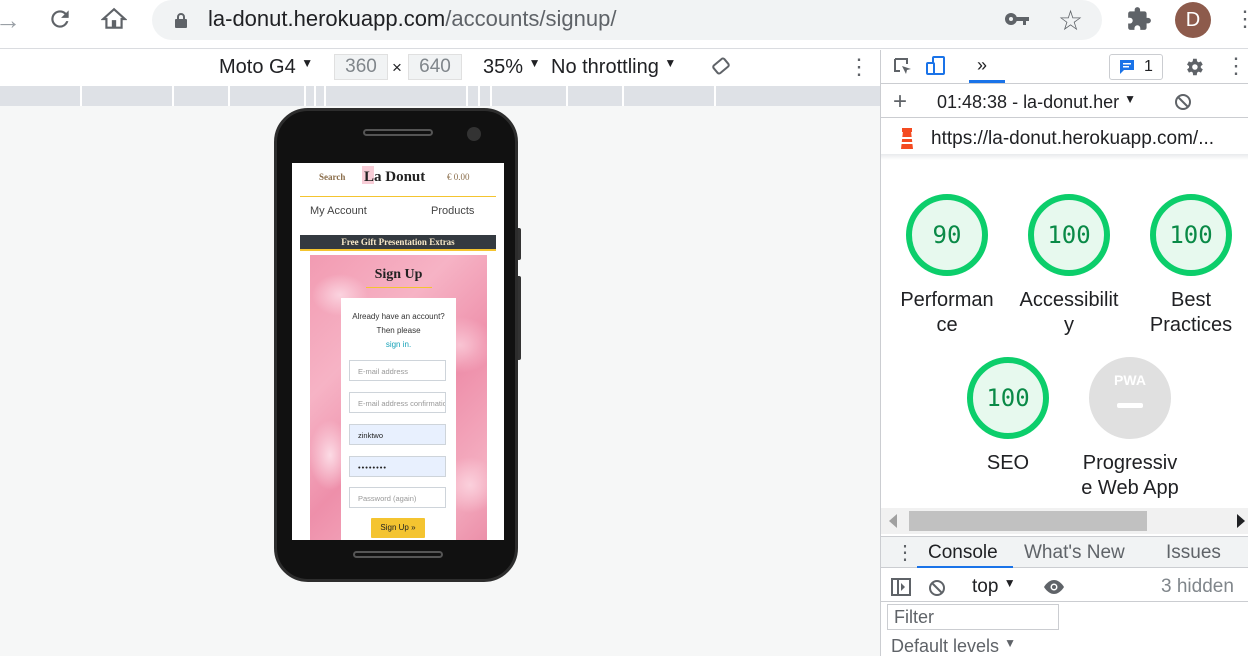 Image resolution: width=1248 pixels, height=657 pixels. What do you see at coordinates (397, 497) in the screenshot?
I see `password-again-field: Password (again)` at bounding box center [397, 497].